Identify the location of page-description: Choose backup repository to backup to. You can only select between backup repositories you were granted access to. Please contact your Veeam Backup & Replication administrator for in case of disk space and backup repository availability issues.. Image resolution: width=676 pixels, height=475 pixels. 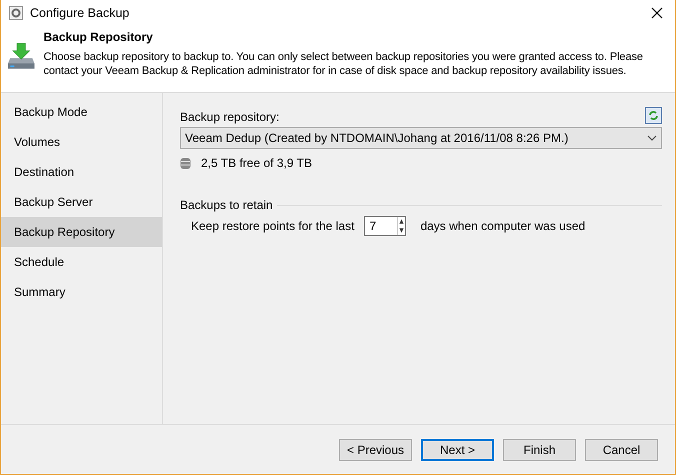
(344, 64).